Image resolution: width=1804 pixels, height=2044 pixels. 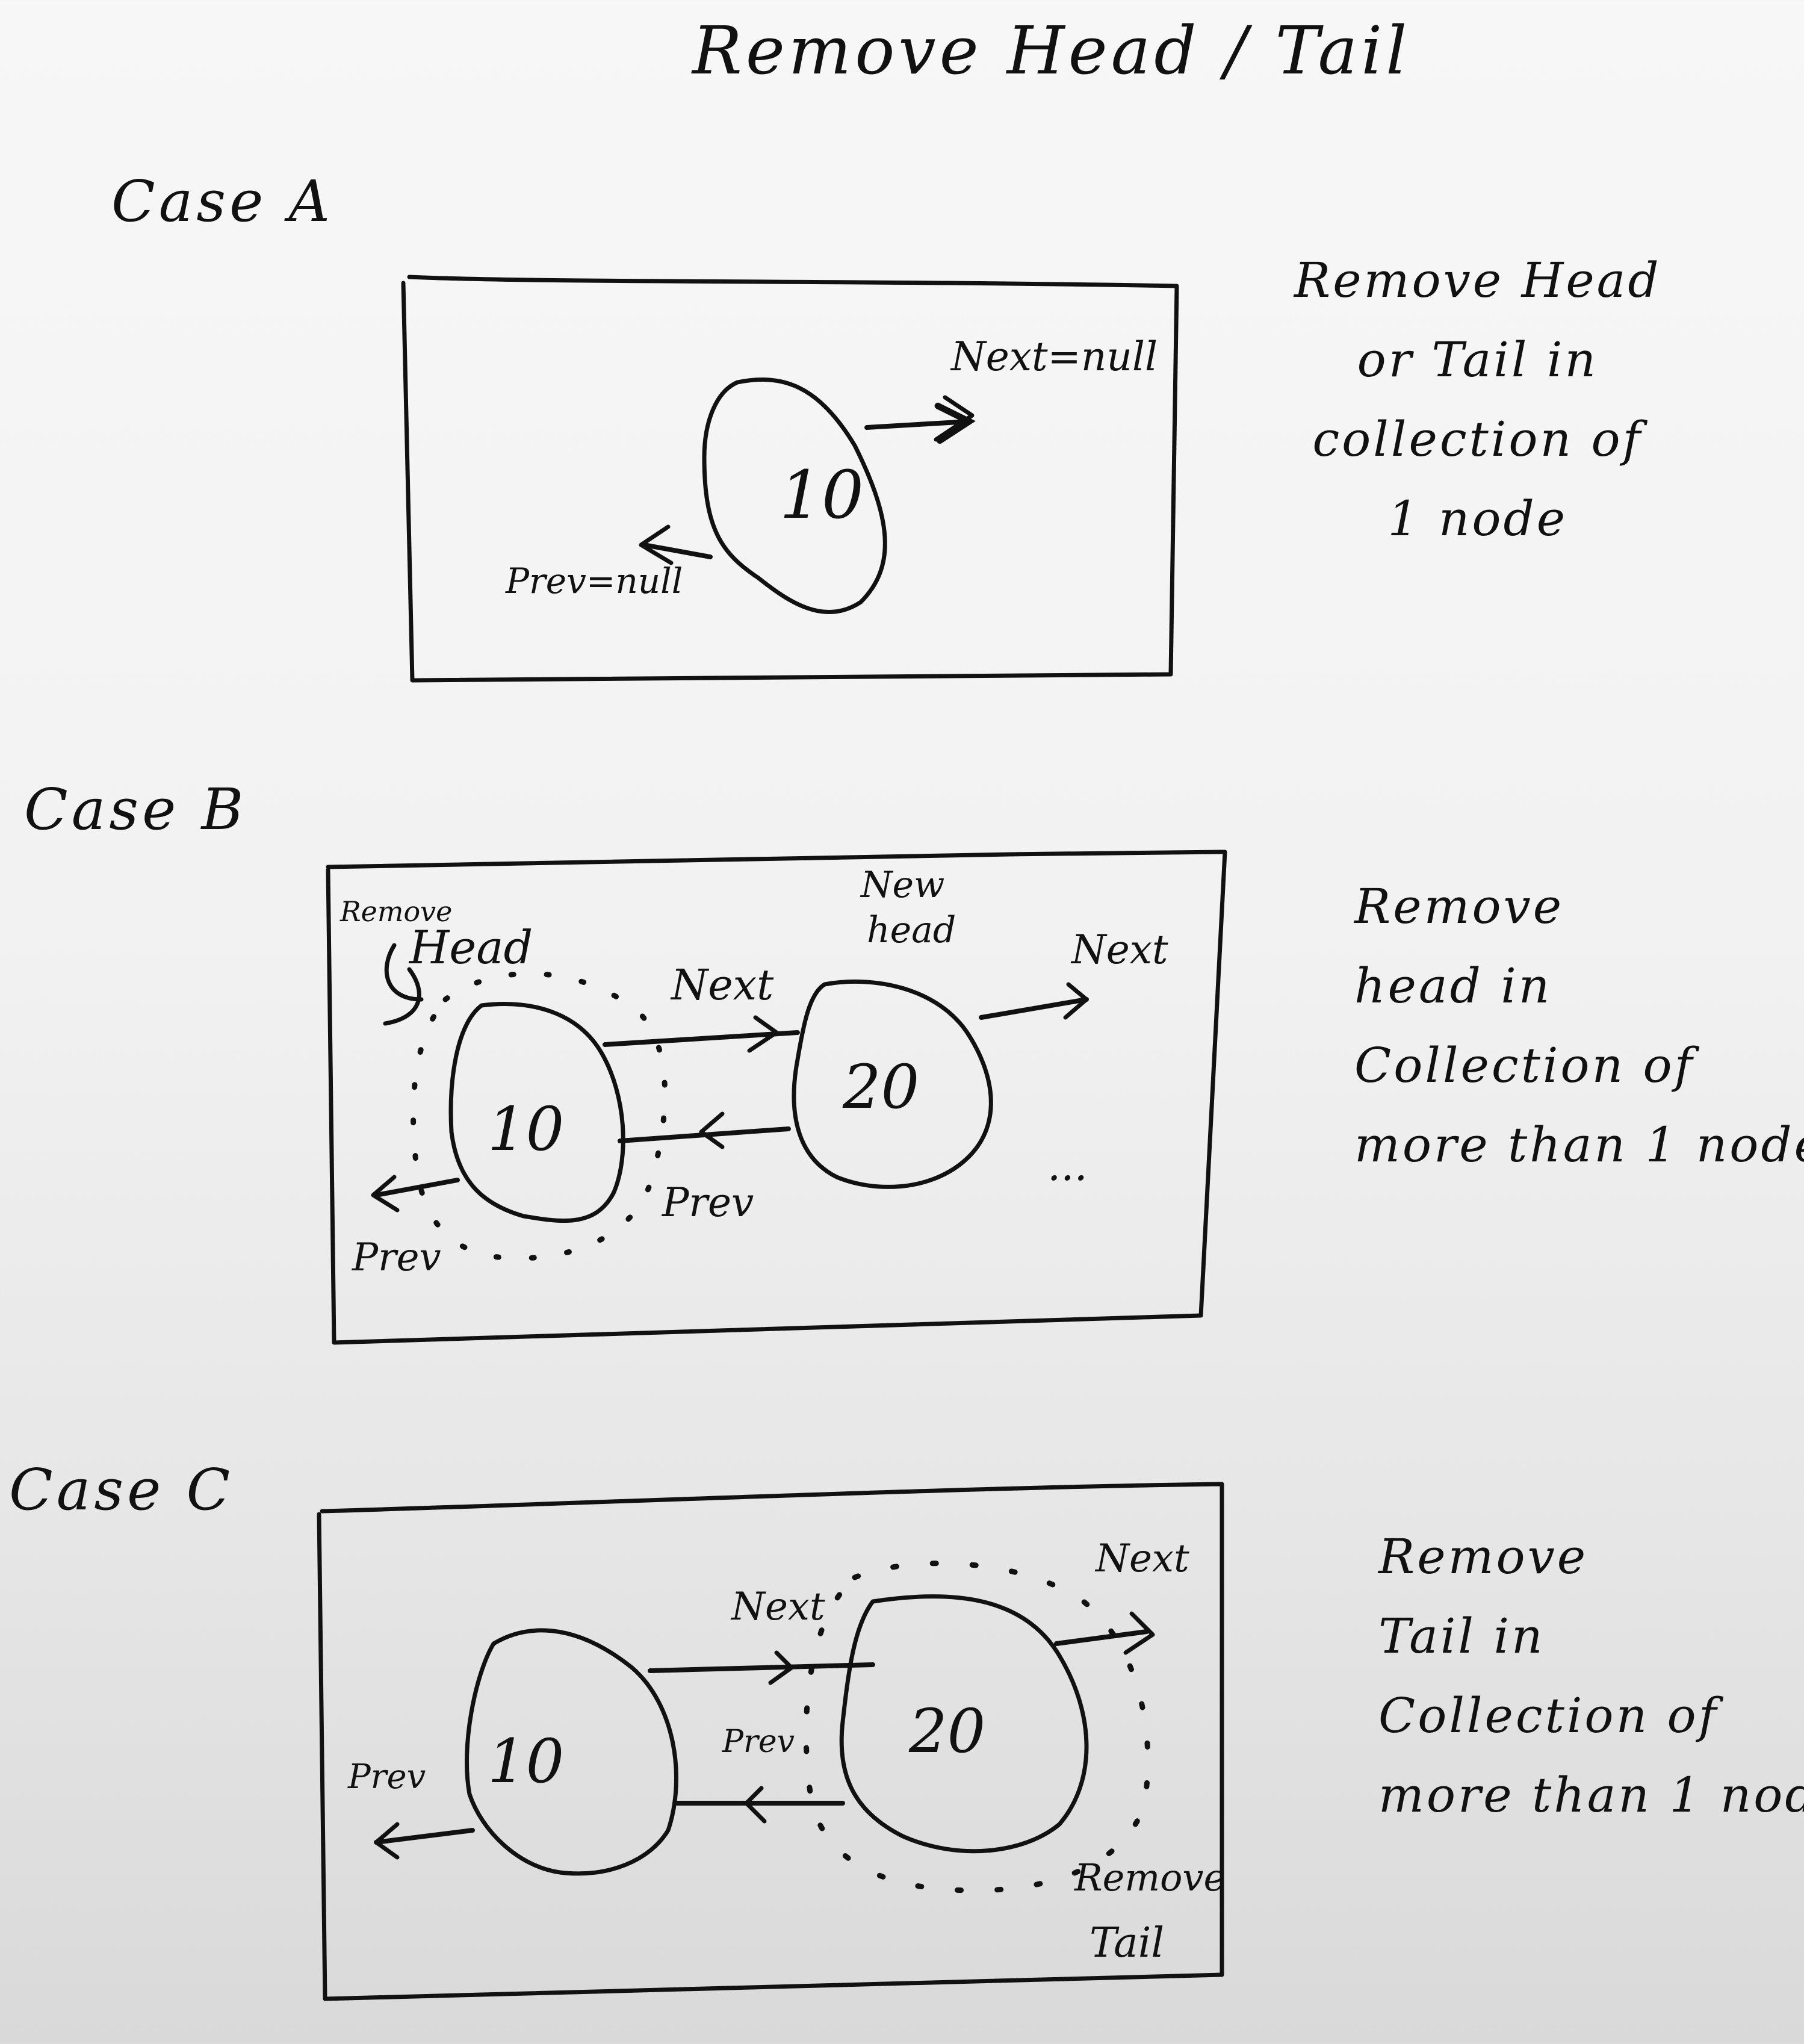 What do you see at coordinates (1119, 950) in the screenshot?
I see `case-b-next-out-label: Next` at bounding box center [1119, 950].